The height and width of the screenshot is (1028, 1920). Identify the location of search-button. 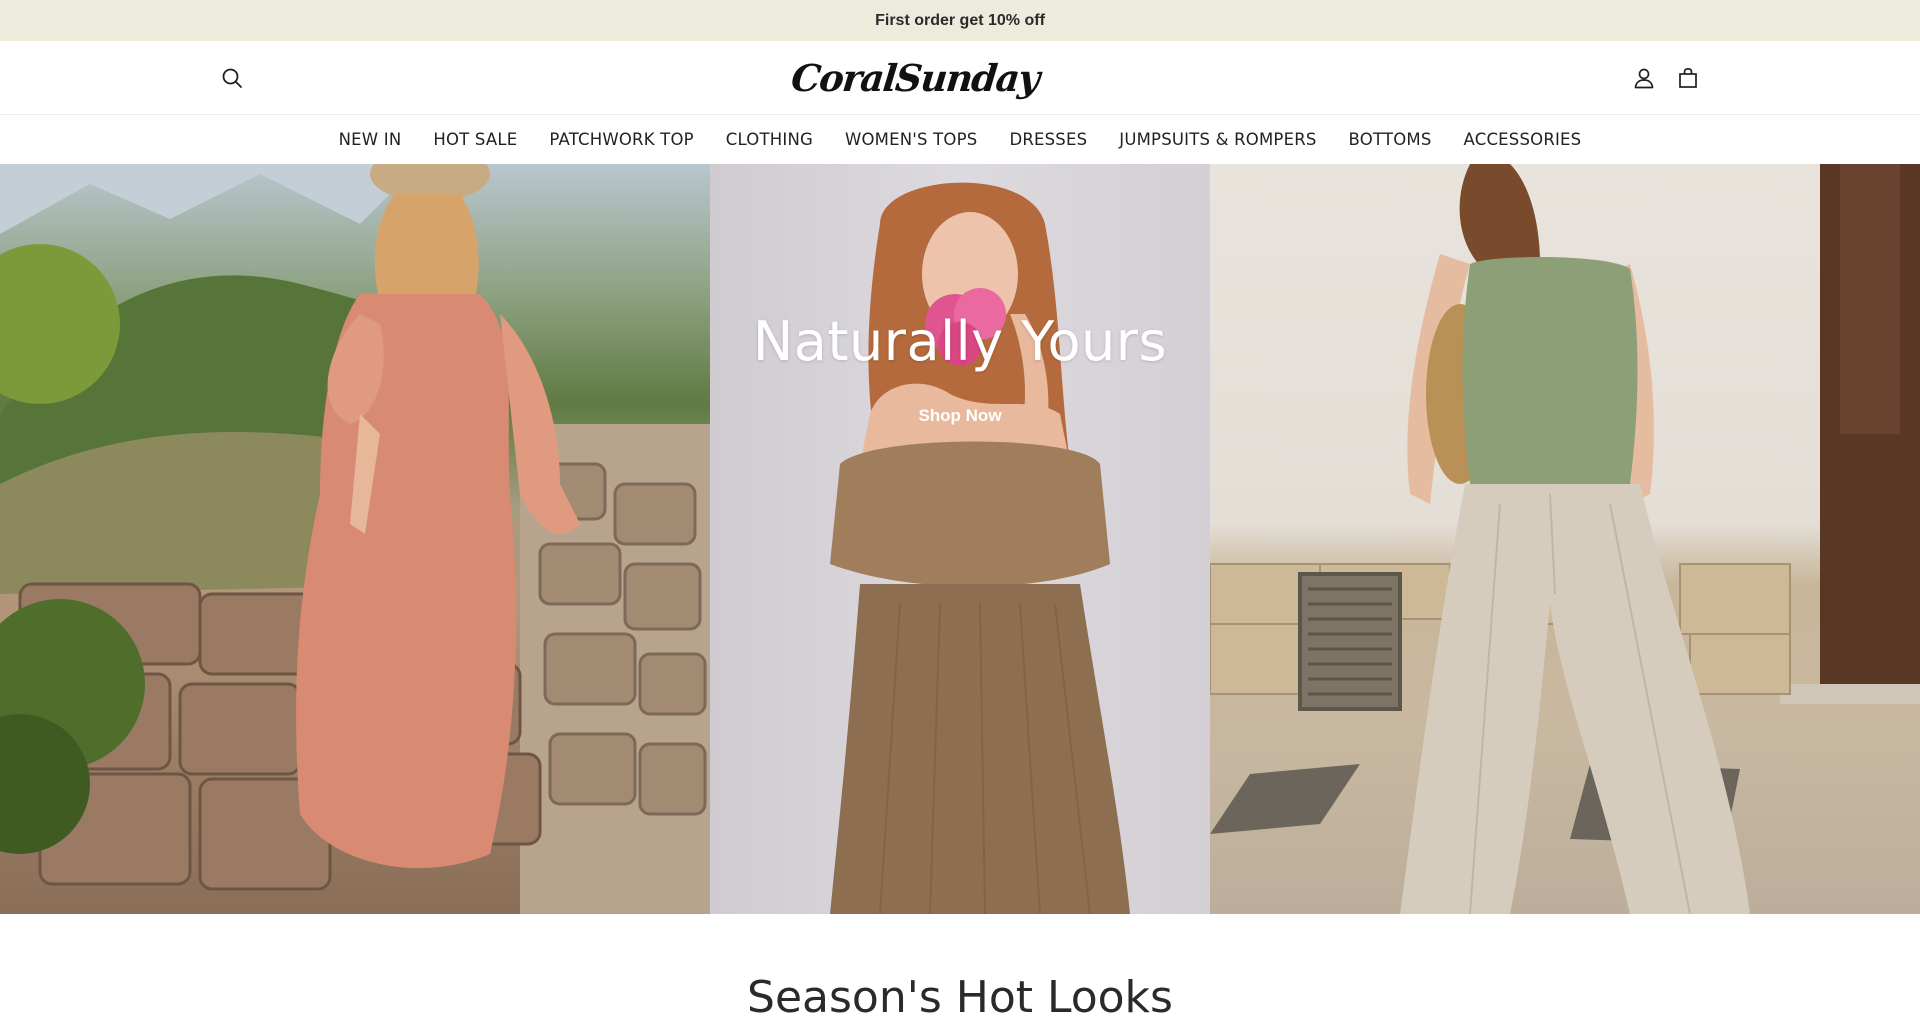
(232, 78).